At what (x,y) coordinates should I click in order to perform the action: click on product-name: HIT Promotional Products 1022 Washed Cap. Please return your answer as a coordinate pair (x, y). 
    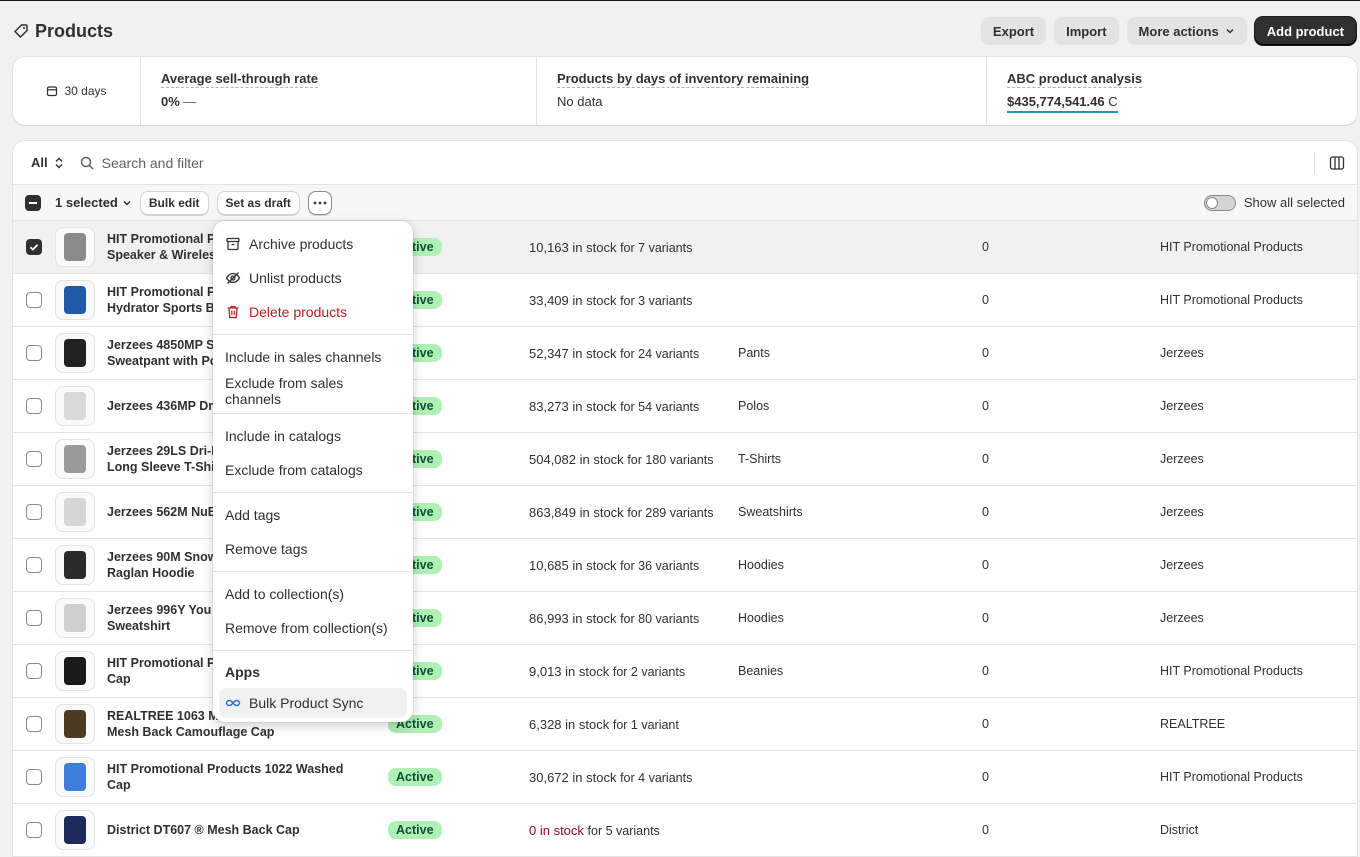
    Looking at the image, I should click on (237, 777).